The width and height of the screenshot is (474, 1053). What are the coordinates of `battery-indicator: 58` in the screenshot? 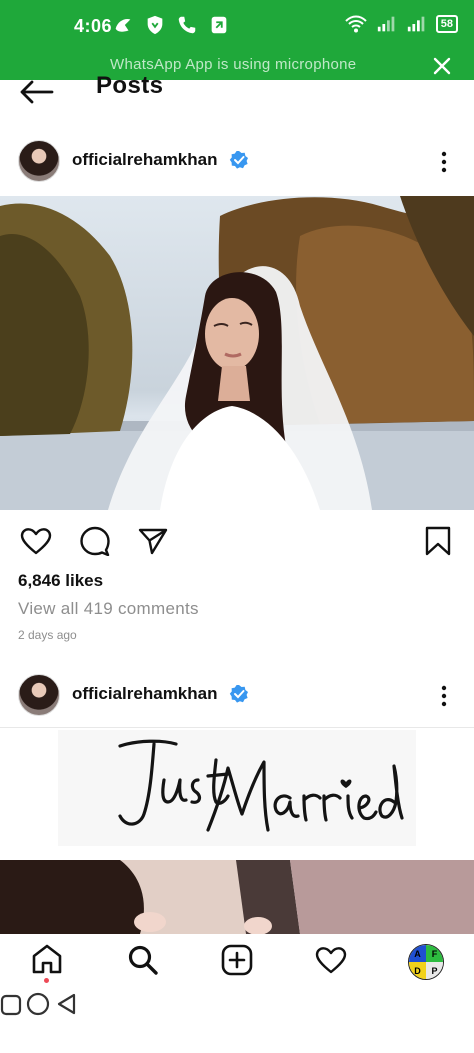 It's located at (446, 24).